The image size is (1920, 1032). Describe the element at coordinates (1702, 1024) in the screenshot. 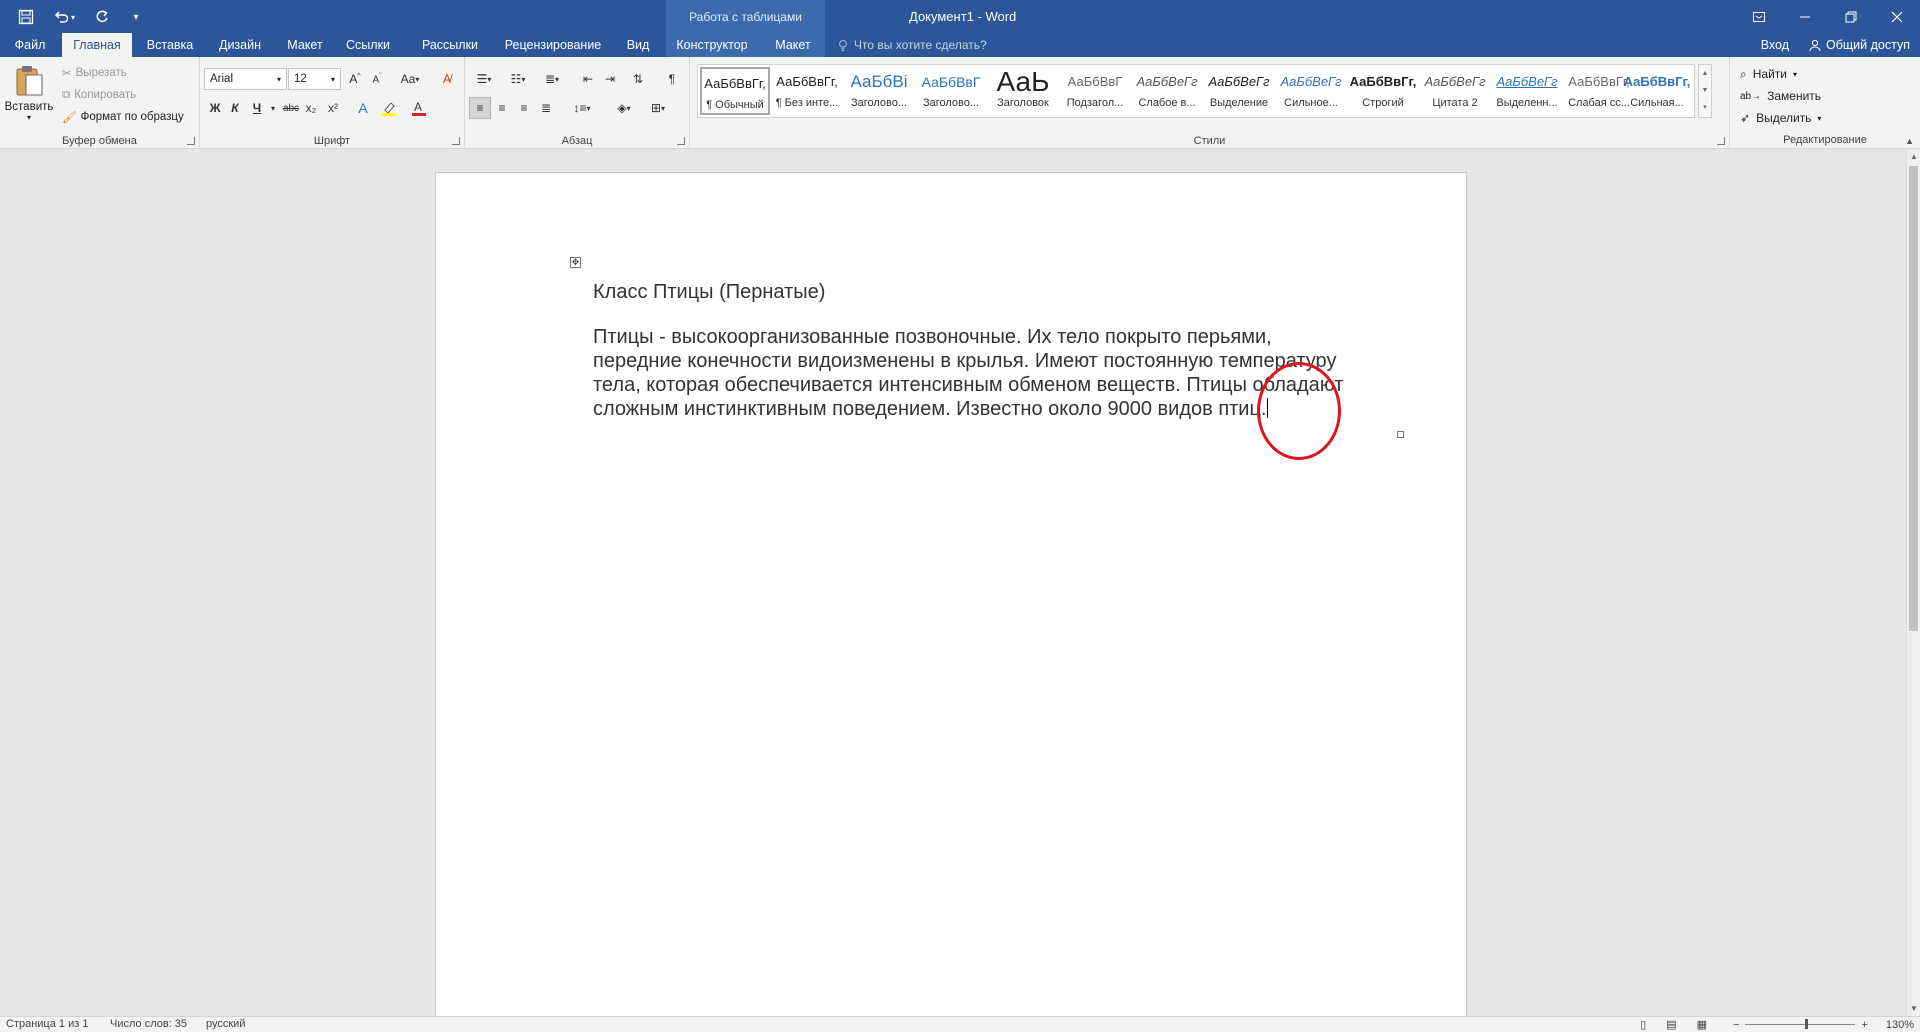

I see `web-layout-icon: ▦` at that location.